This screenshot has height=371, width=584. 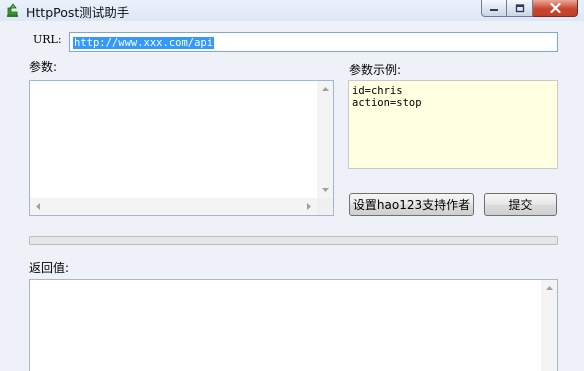 I want to click on app-icon, so click(x=12, y=10).